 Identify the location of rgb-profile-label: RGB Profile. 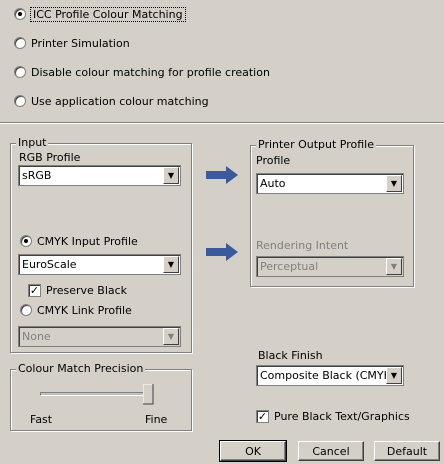
(50, 157).